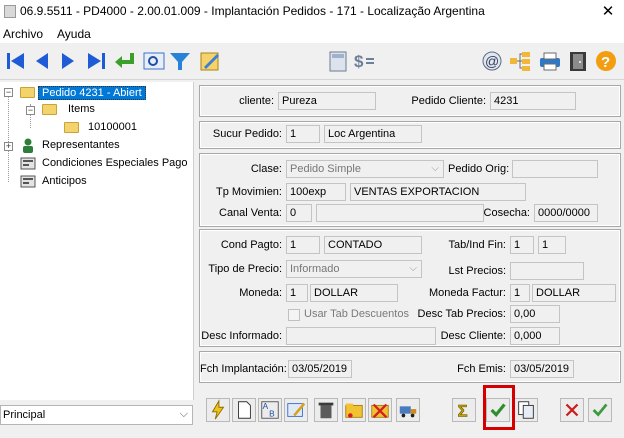  Describe the element at coordinates (16, 61) in the screenshot. I see `first-record-icon` at that location.